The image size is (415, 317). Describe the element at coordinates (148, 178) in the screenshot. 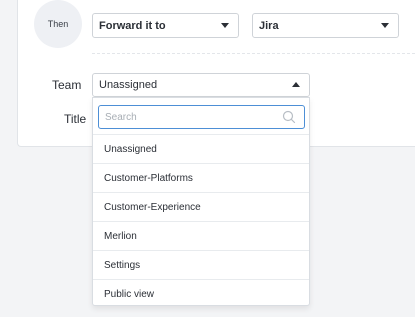

I see `team-option-label: Customer-Platforms` at that location.